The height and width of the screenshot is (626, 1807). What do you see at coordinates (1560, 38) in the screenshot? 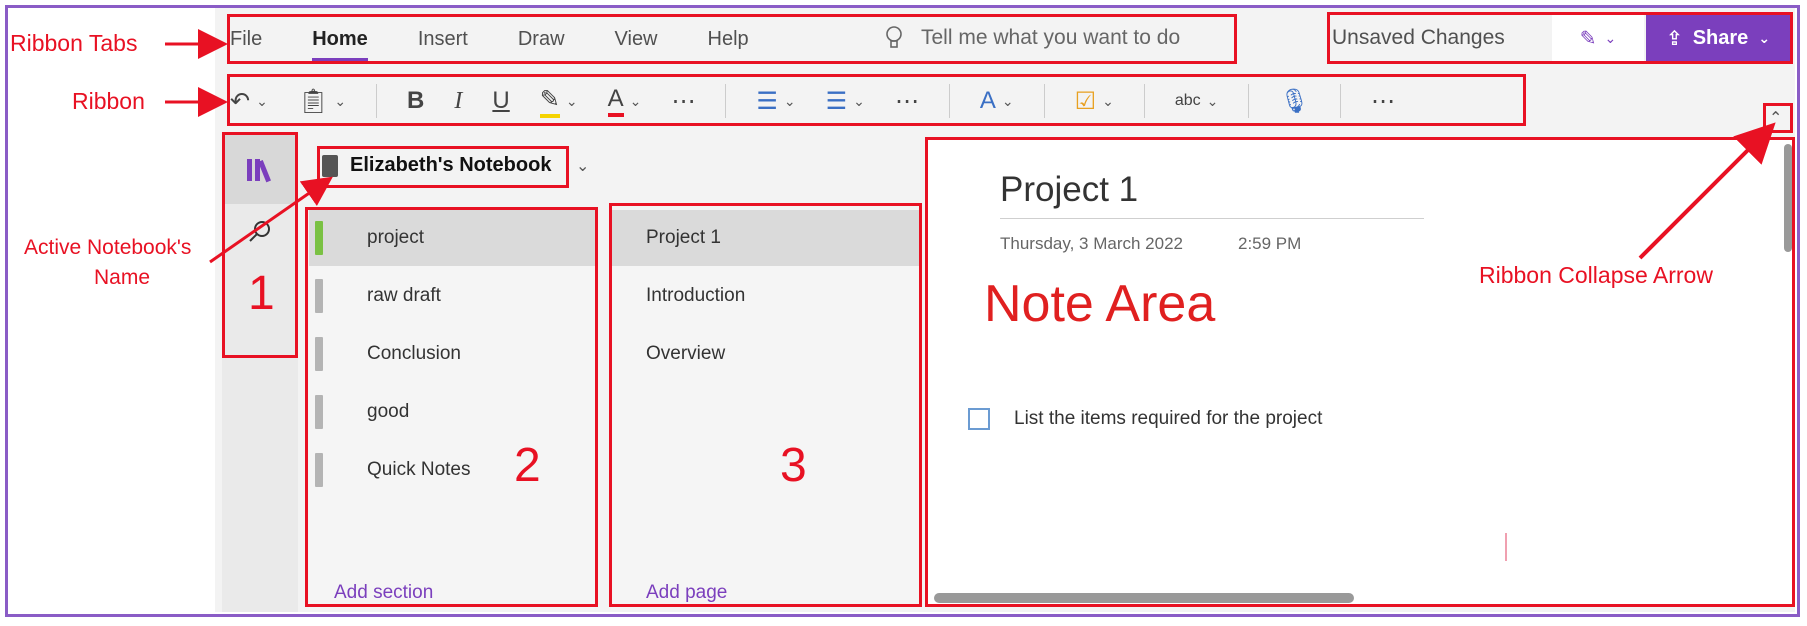
I see `header-right-highlight` at bounding box center [1560, 38].